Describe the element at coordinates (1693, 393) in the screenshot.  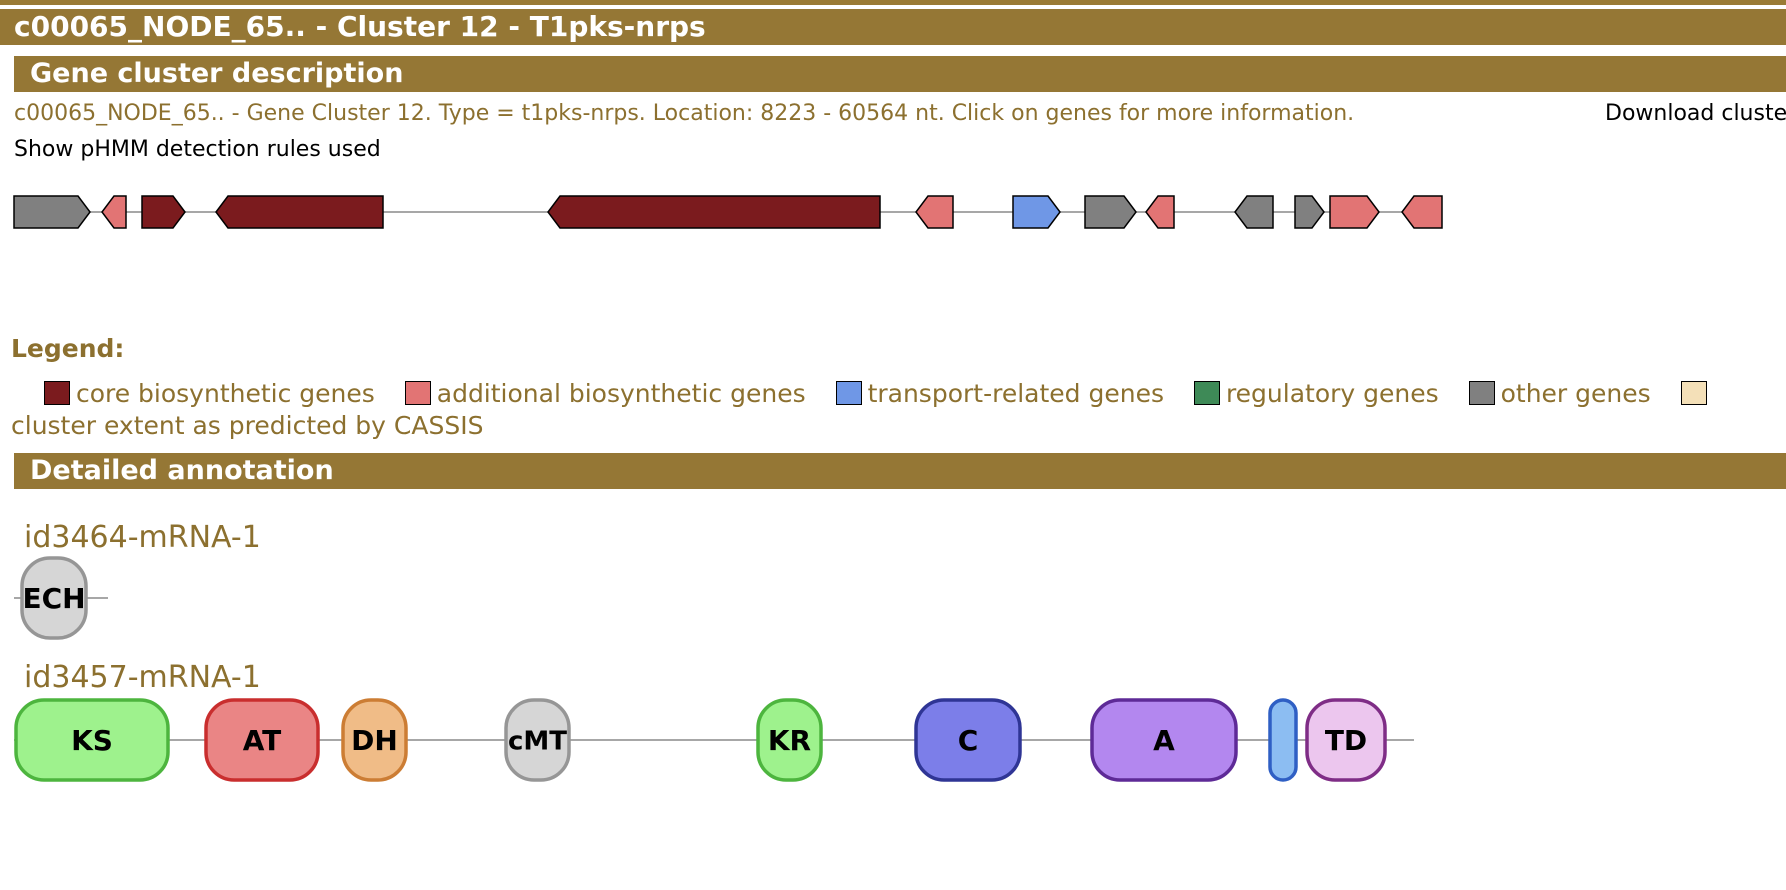
I see `legend-swatch-cassis` at that location.